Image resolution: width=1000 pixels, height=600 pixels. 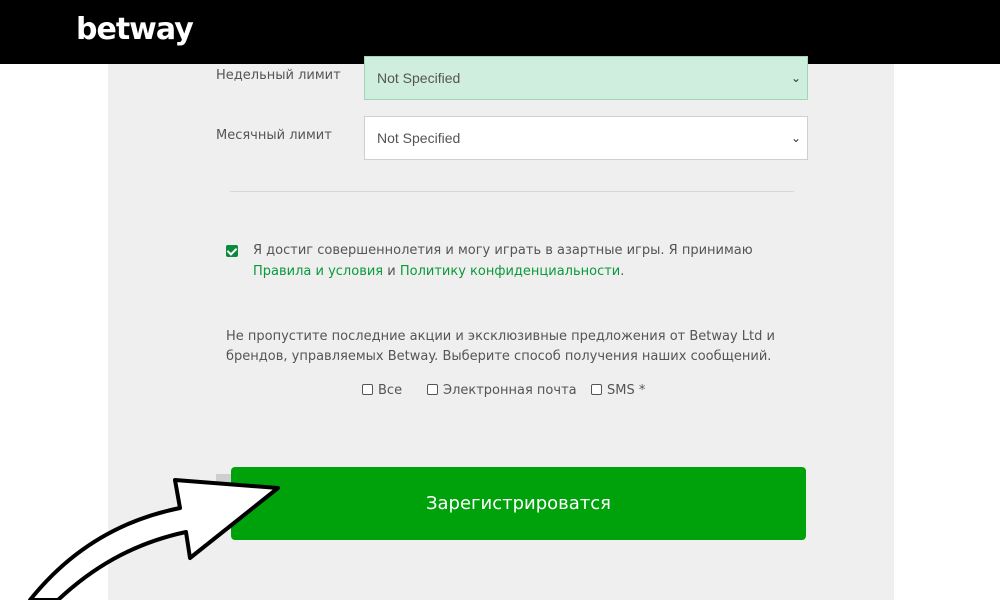 What do you see at coordinates (154, 539) in the screenshot?
I see `curved-arrow-icon` at bounding box center [154, 539].